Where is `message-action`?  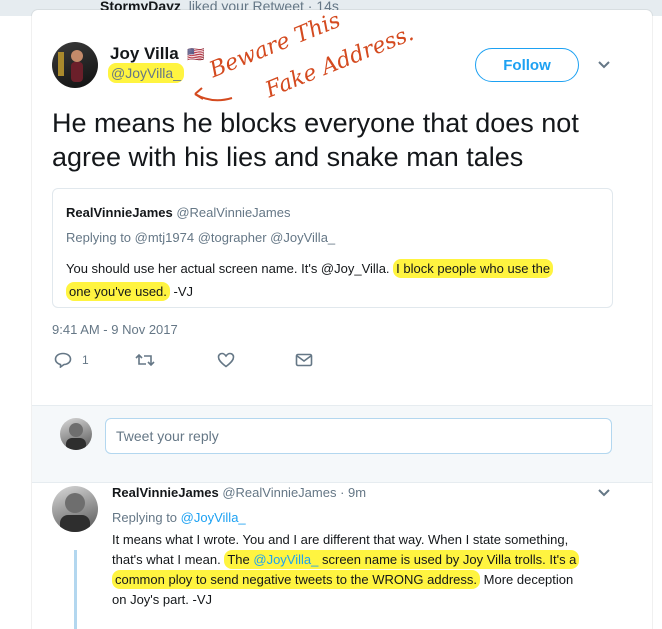 message-action is located at coordinates (304, 360).